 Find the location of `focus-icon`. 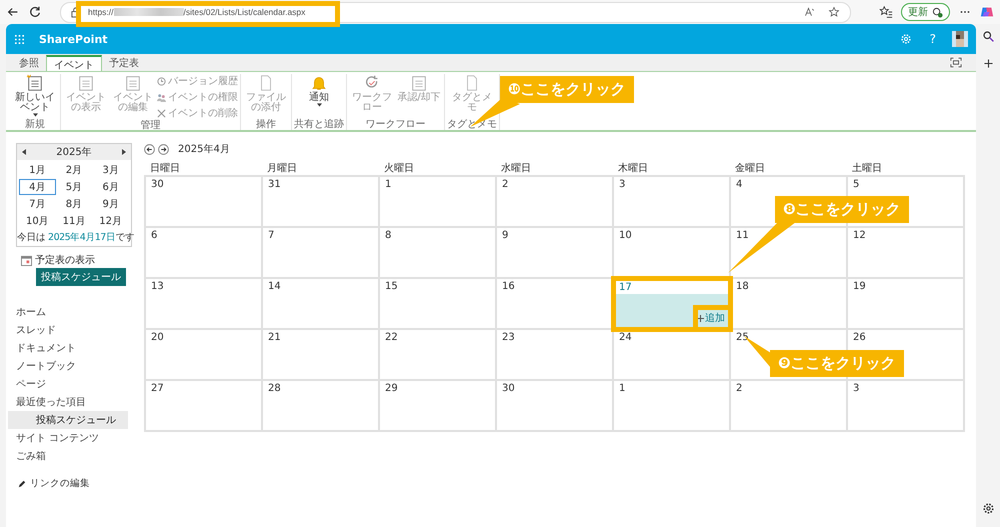

focus-icon is located at coordinates (956, 62).